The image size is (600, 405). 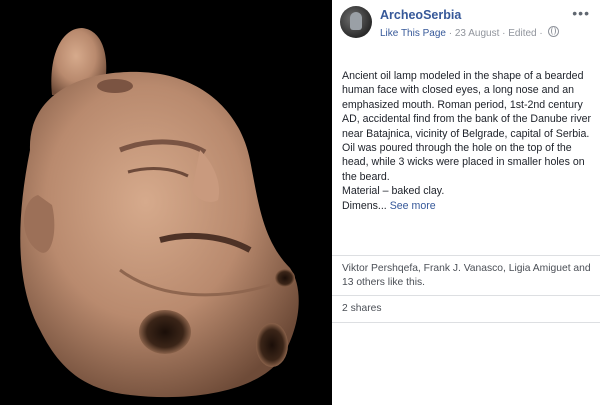 What do you see at coordinates (477, 33) in the screenshot?
I see `post-date: 23 August` at bounding box center [477, 33].